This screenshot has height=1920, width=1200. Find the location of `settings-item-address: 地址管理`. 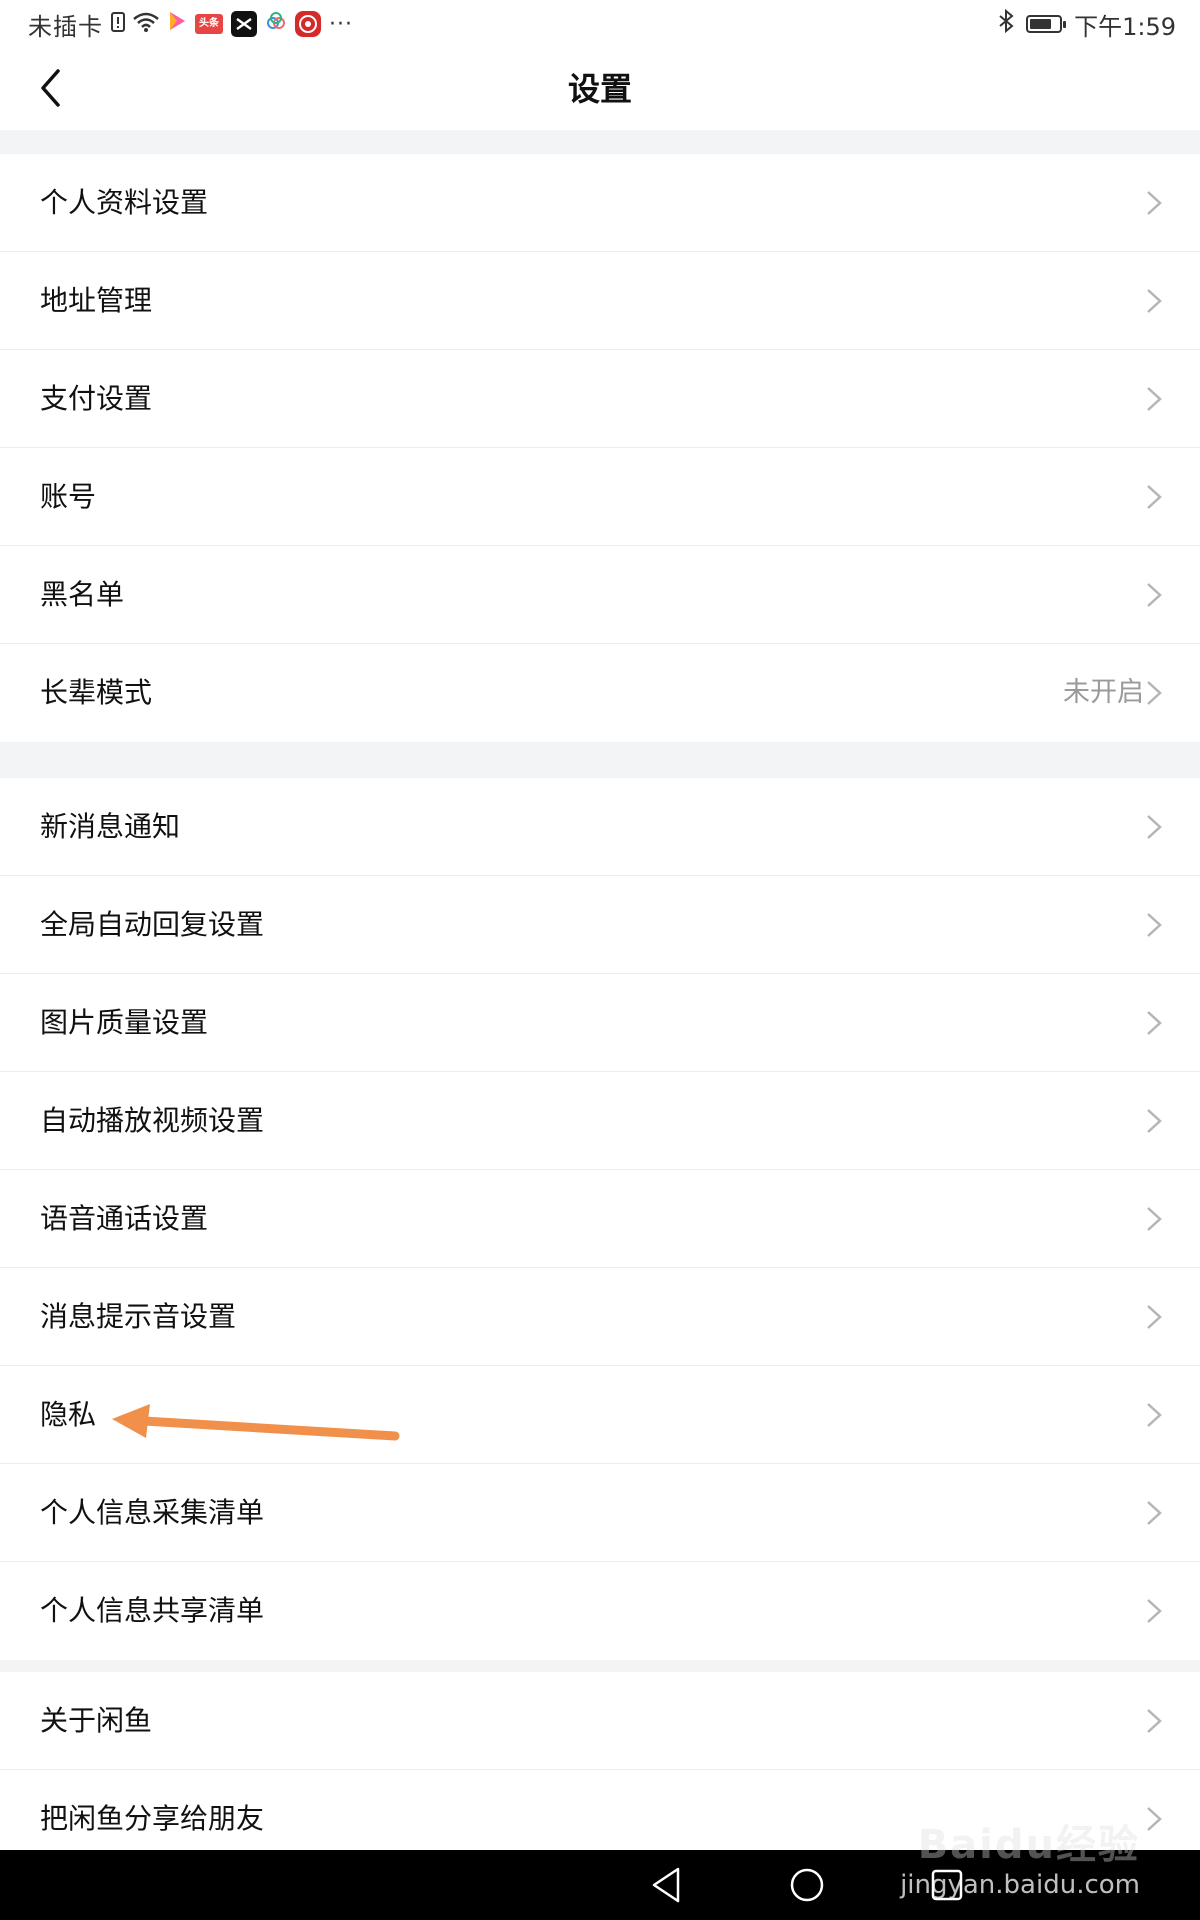

settings-item-address: 地址管理 is located at coordinates (600, 301).